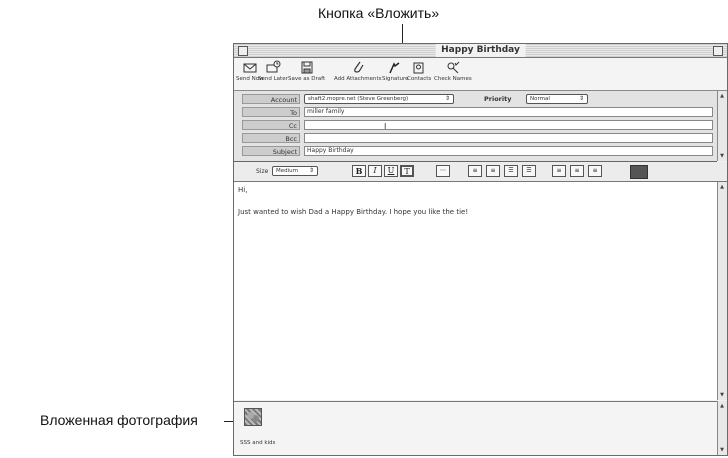 The image size is (728, 458). I want to click on priority-popup: Normal ⇕, so click(557, 99).